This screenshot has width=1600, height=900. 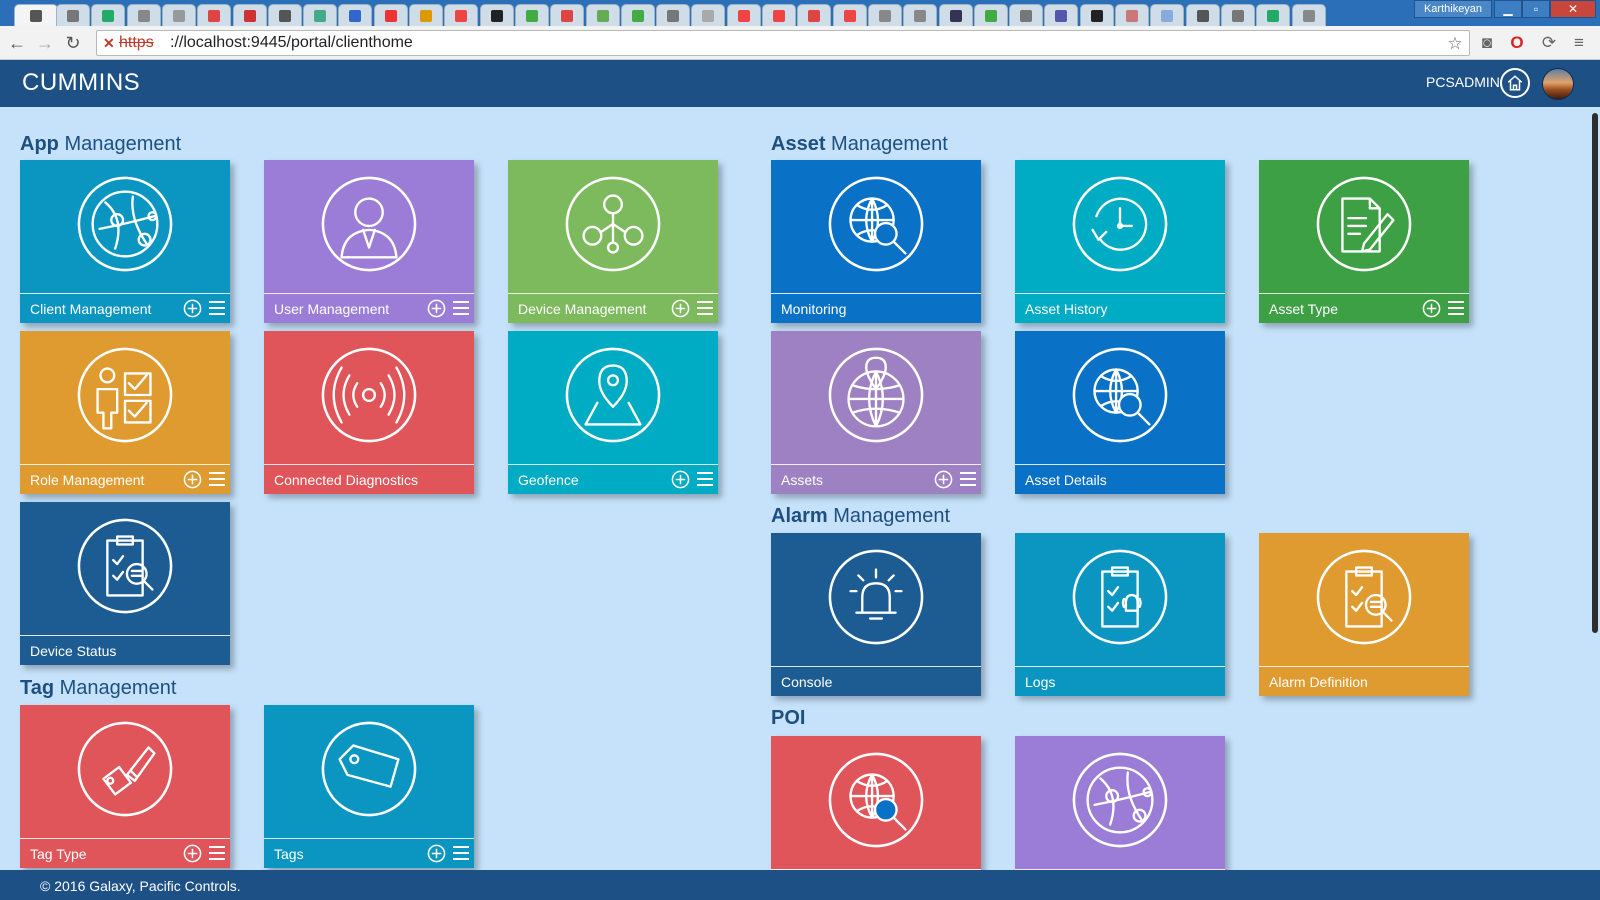 I want to click on dashboard-tile: Connected Diagnostics, so click(x=369, y=412).